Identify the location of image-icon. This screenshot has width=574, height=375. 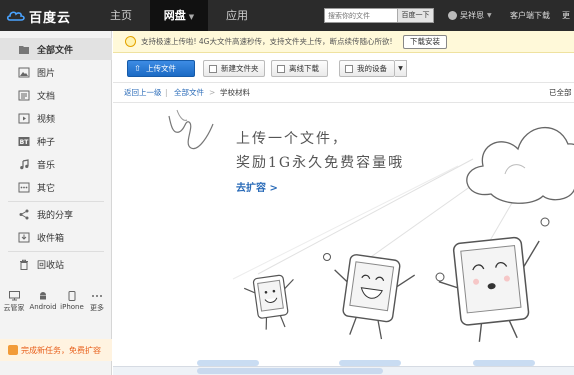
(24, 72).